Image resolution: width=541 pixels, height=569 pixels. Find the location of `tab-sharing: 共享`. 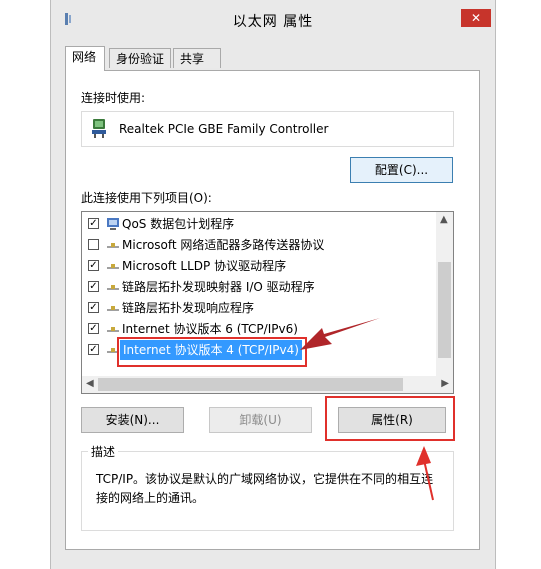

tab-sharing: 共享 is located at coordinates (197, 58).